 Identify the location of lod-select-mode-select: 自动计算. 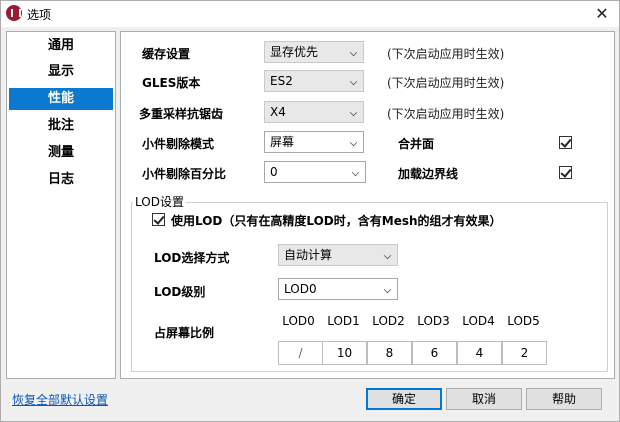
(338, 255).